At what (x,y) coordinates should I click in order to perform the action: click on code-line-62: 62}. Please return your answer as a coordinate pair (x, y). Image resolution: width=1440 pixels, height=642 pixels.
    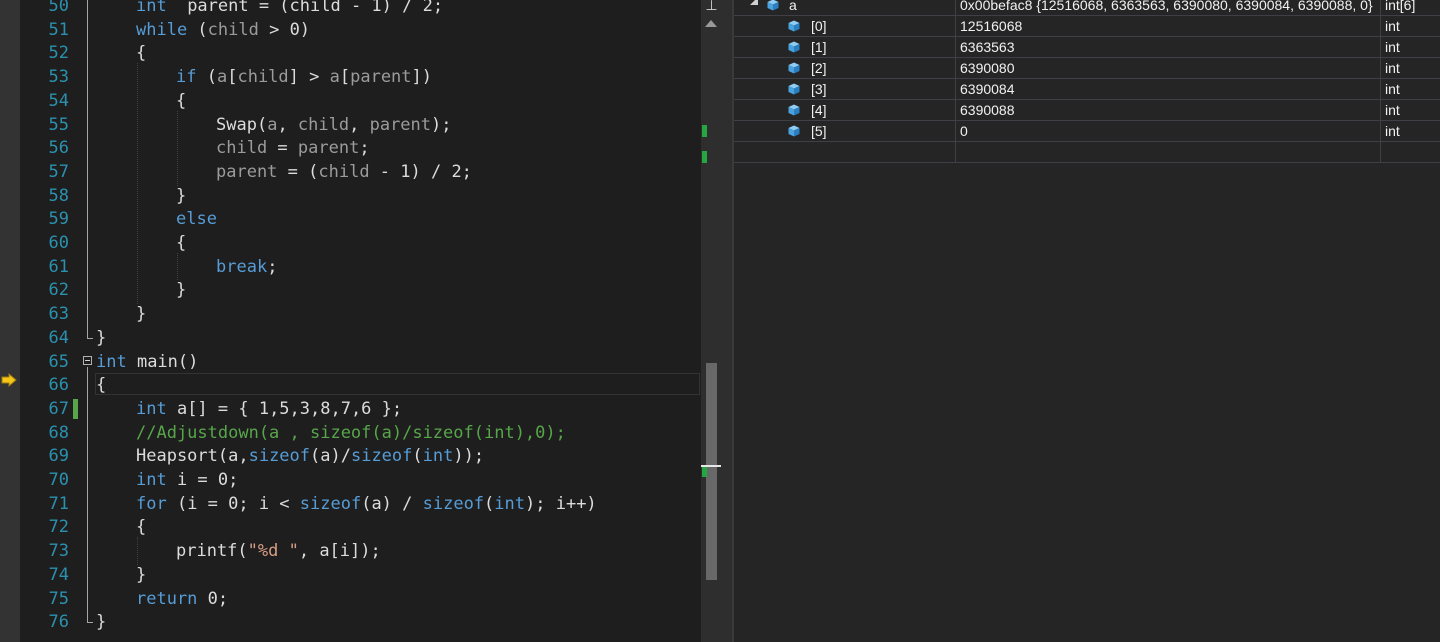
    Looking at the image, I should click on (360, 290).